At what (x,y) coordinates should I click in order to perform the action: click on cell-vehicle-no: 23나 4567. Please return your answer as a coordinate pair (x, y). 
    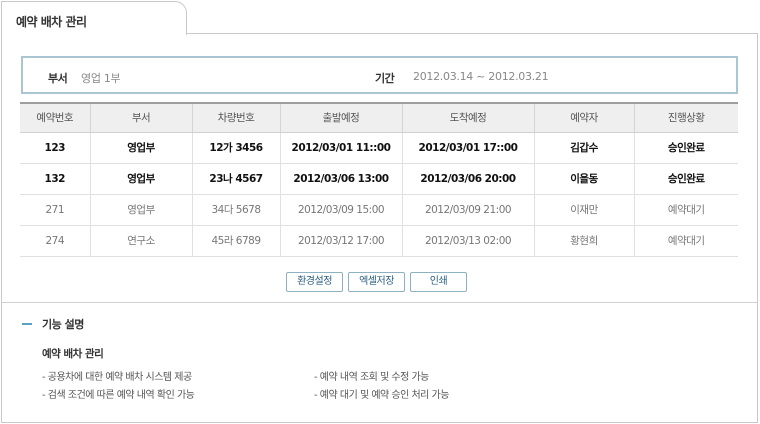
    Looking at the image, I should click on (235, 179).